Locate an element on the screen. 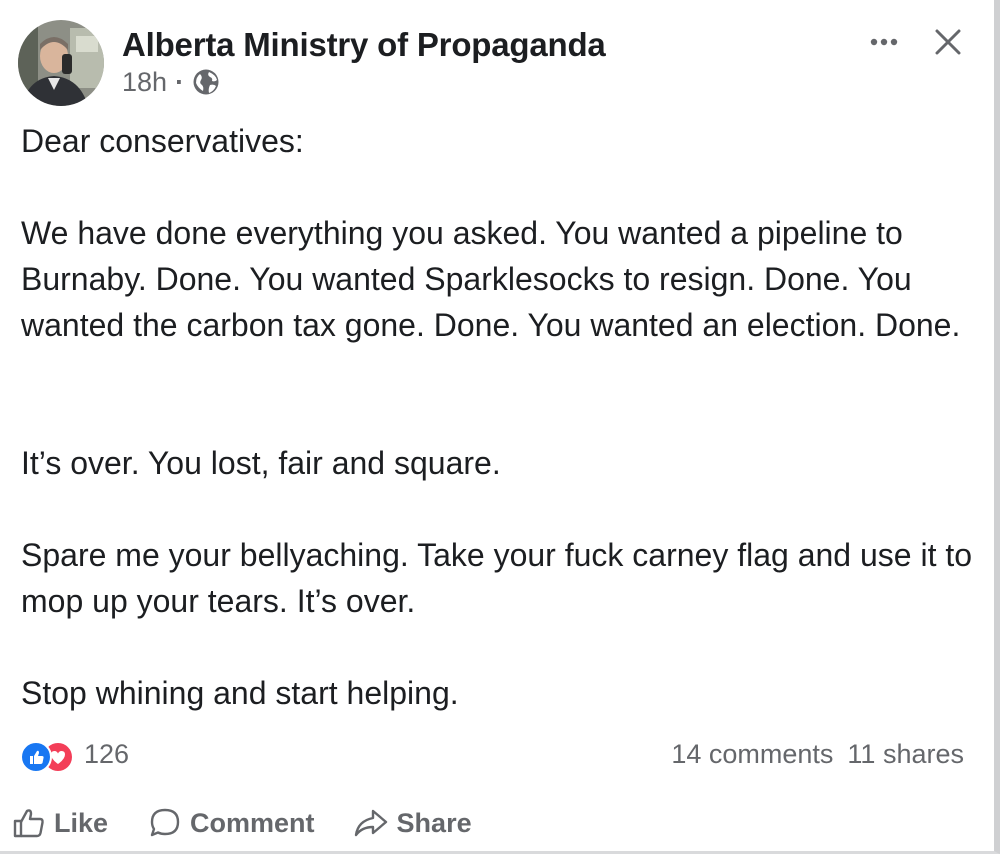 The image size is (1000, 854). like-button: Like is located at coordinates (60, 823).